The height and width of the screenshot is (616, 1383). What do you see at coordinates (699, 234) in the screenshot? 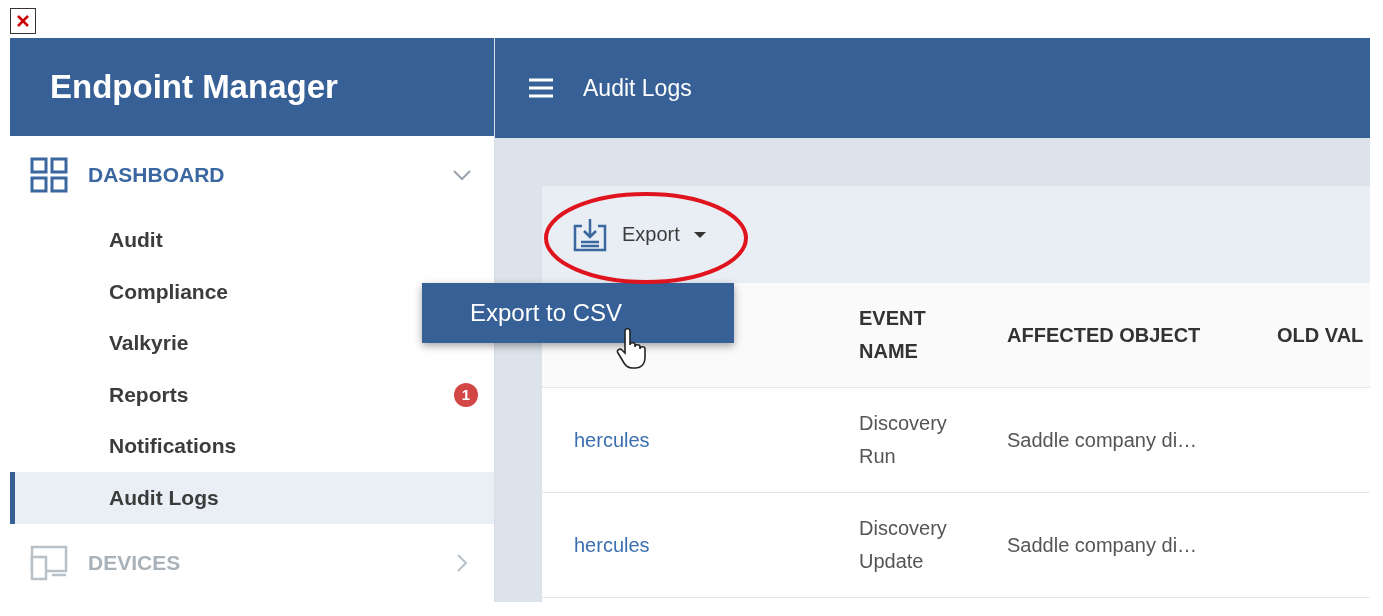
I see `caret-icon` at bounding box center [699, 234].